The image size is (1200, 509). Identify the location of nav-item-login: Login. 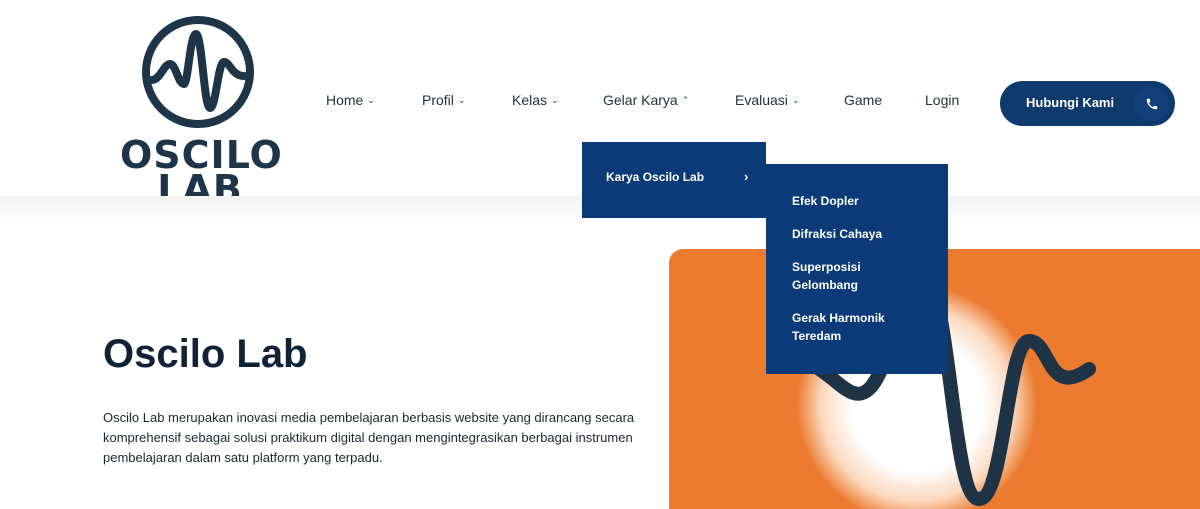
(942, 100).